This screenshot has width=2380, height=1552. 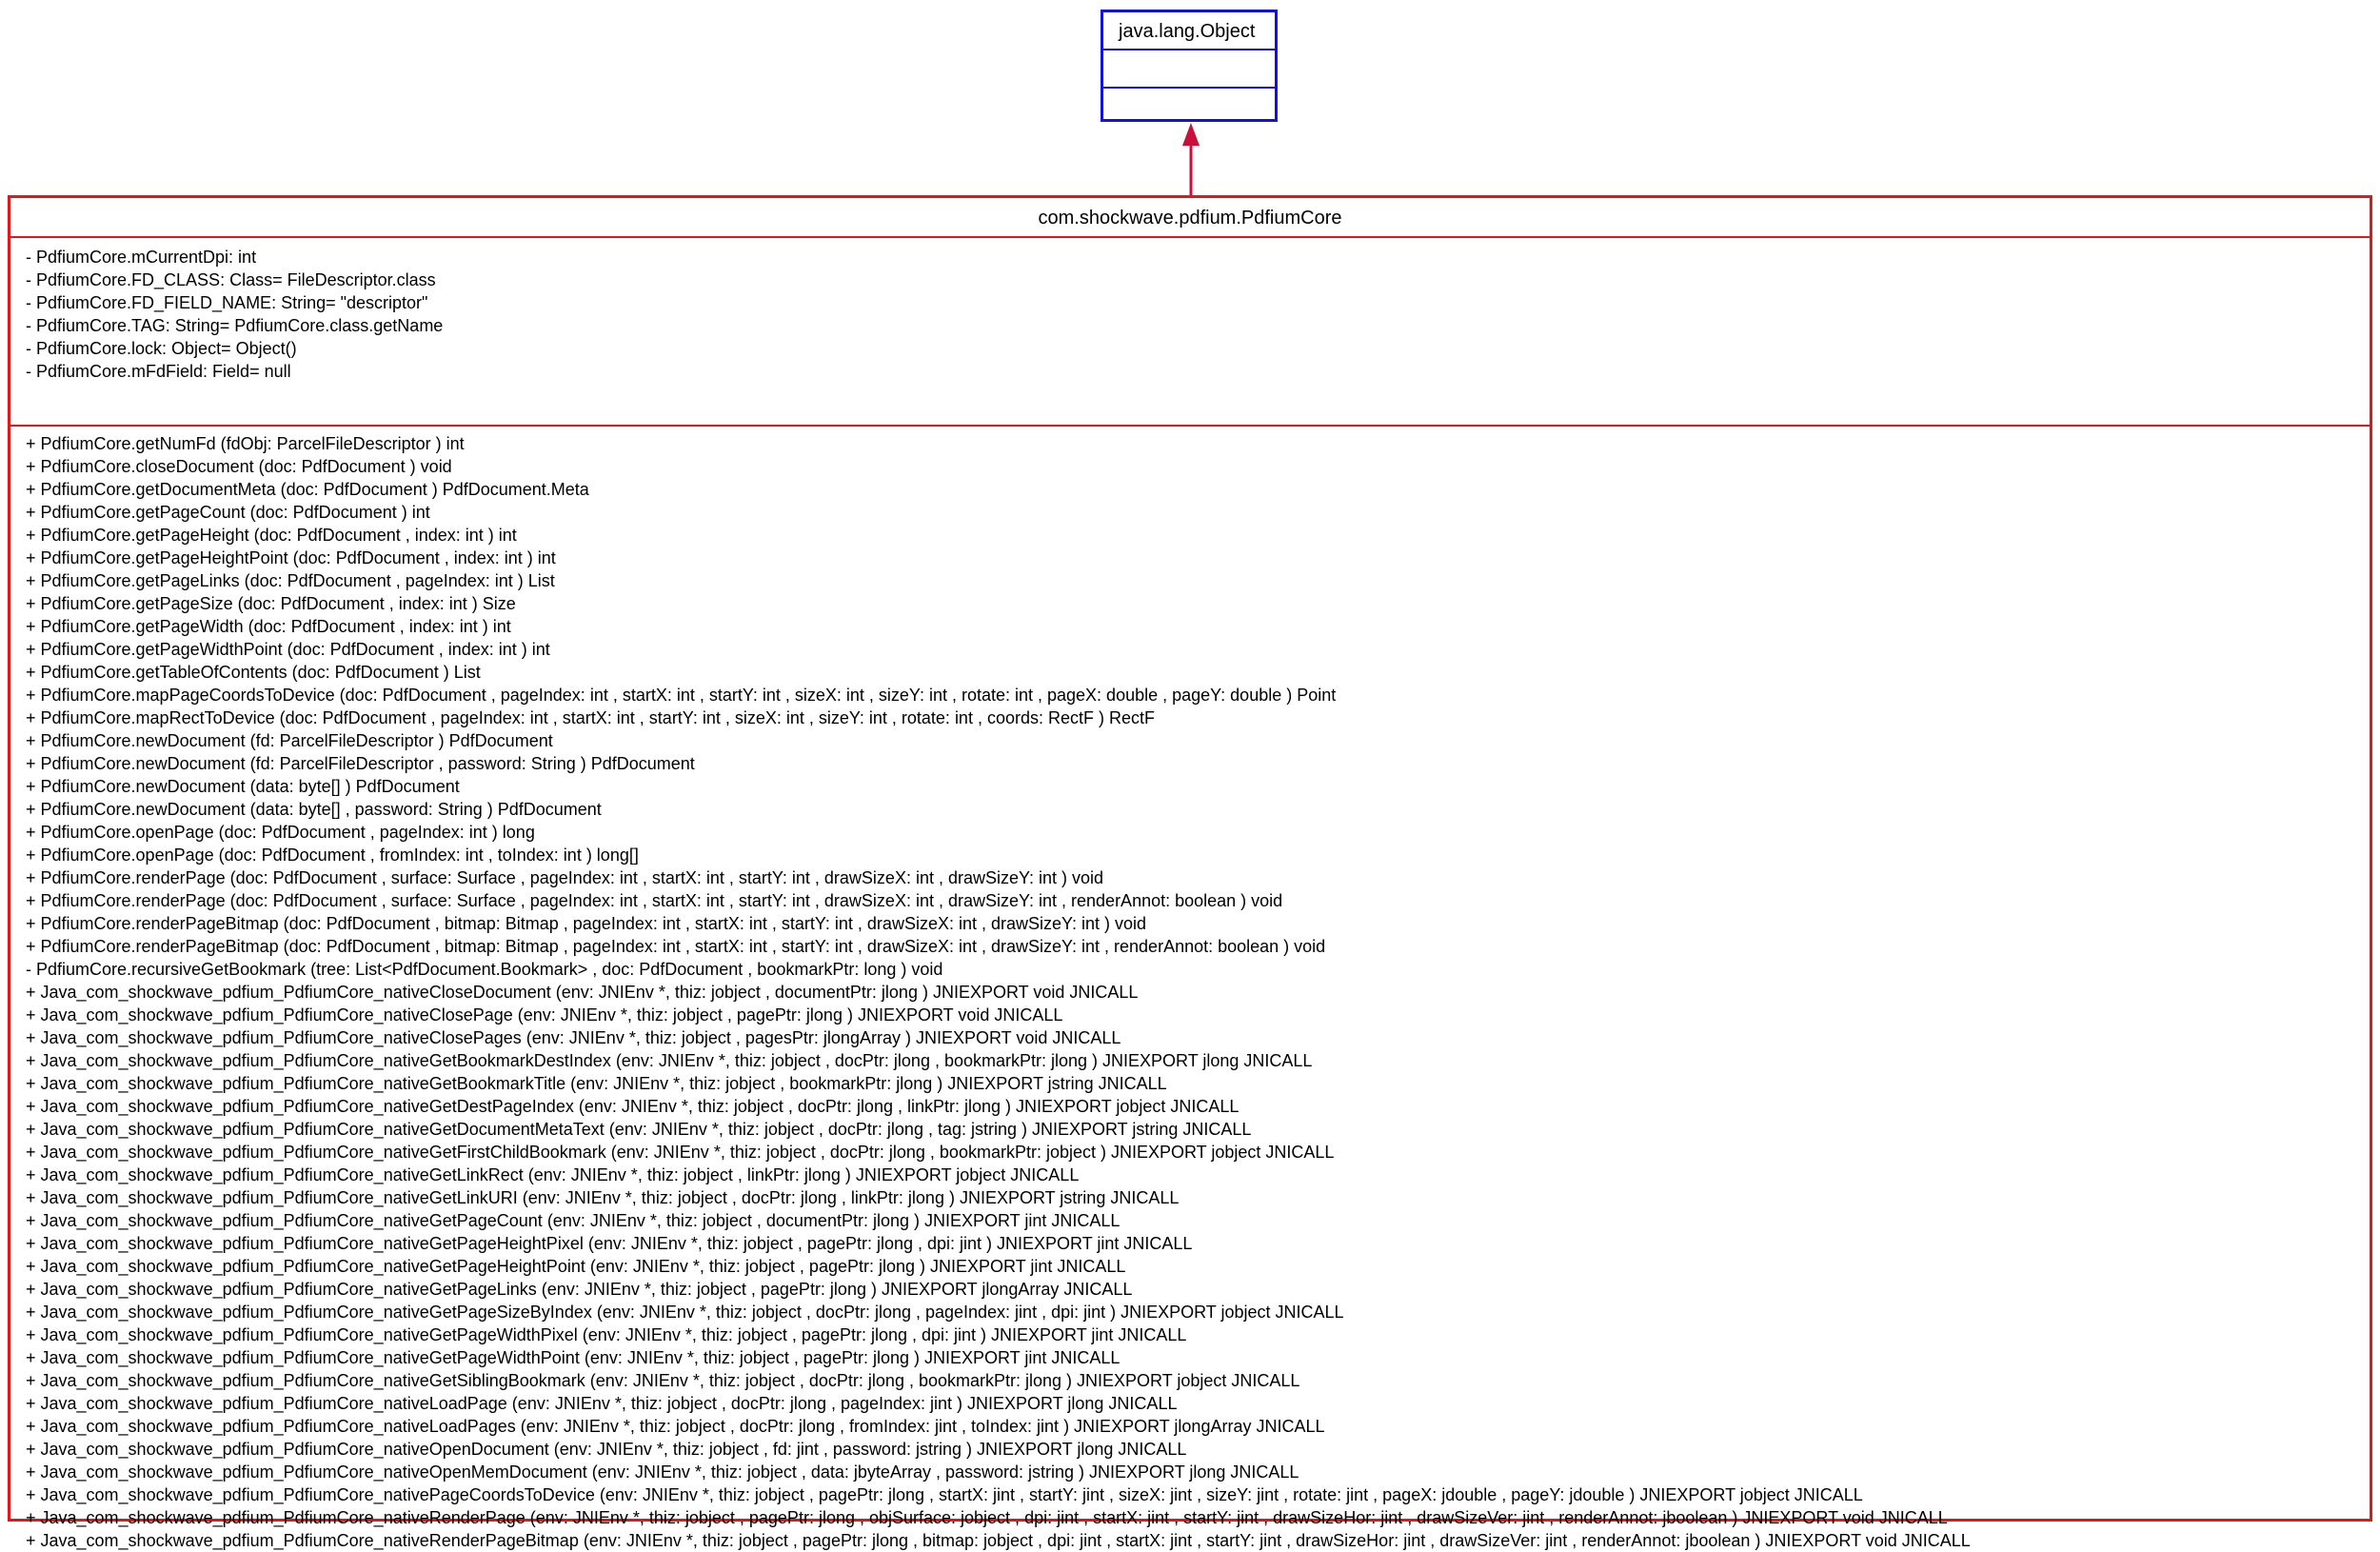 What do you see at coordinates (1190, 218) in the screenshot?
I see `class-name: com.shockwave.pdfium.PdfiumCore` at bounding box center [1190, 218].